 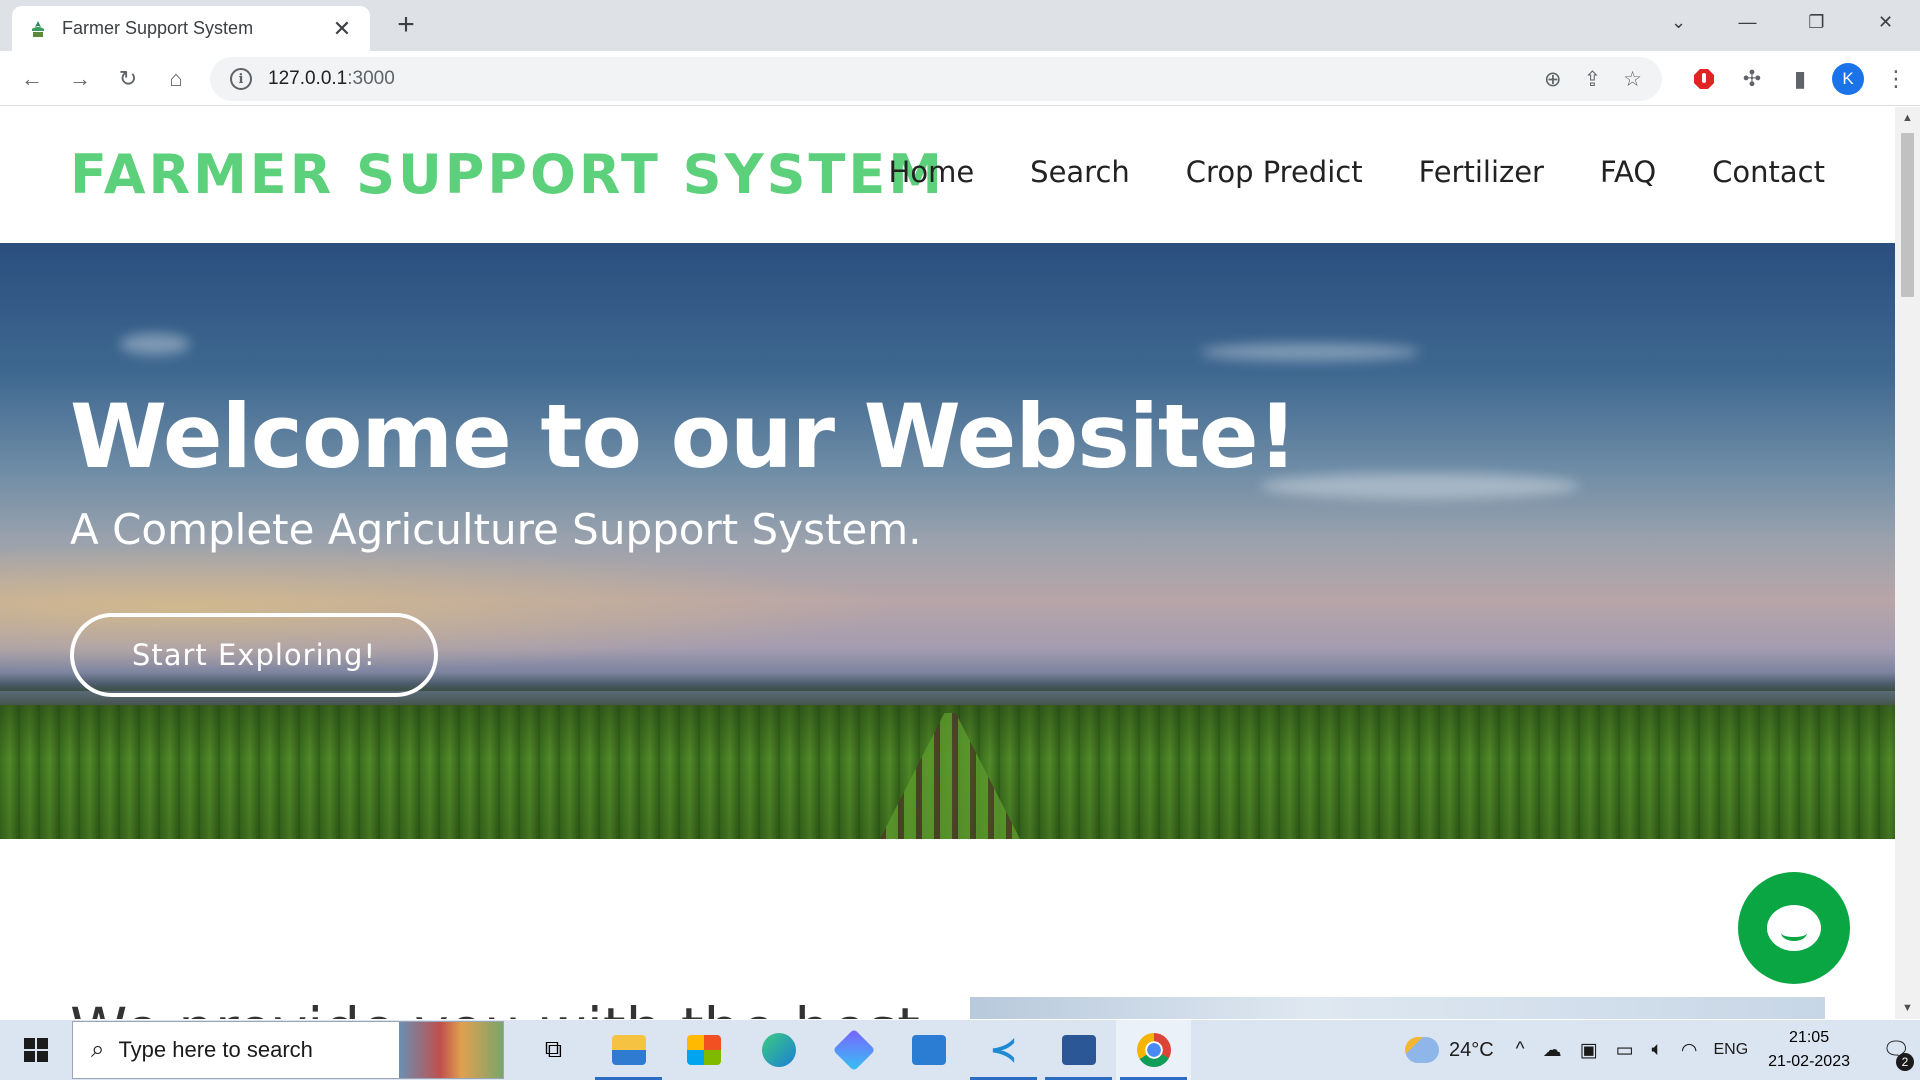 What do you see at coordinates (215, 1049) in the screenshot?
I see `taskbar-search-placeholder: Type here to search` at bounding box center [215, 1049].